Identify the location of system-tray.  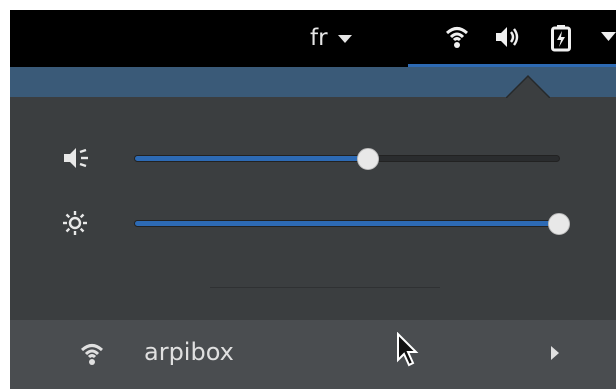
(512, 38).